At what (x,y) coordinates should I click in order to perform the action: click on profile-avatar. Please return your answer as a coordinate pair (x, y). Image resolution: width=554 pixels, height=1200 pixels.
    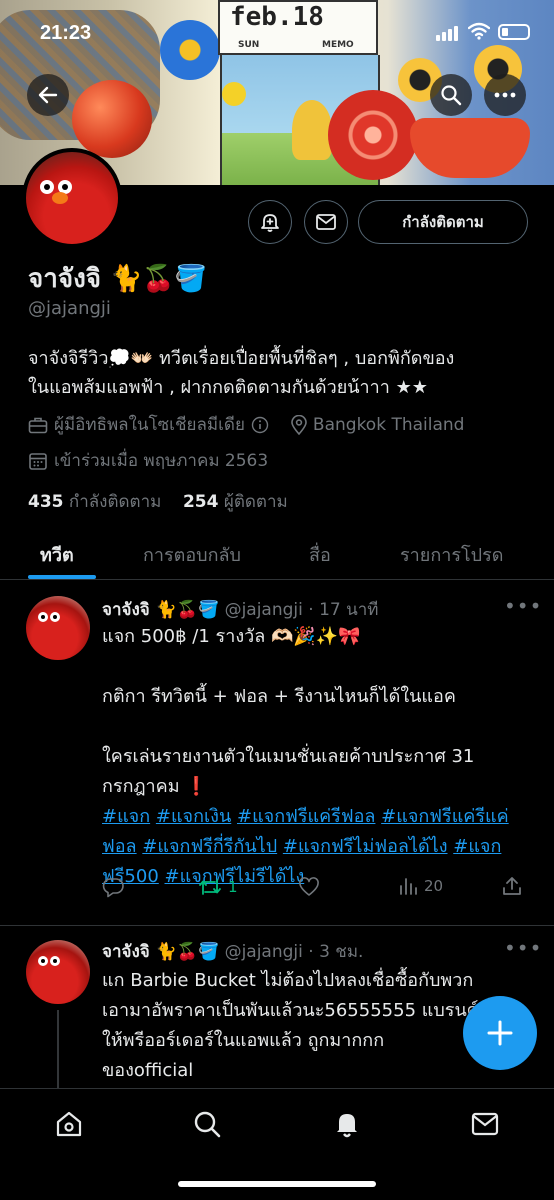
    Looking at the image, I should click on (72, 198).